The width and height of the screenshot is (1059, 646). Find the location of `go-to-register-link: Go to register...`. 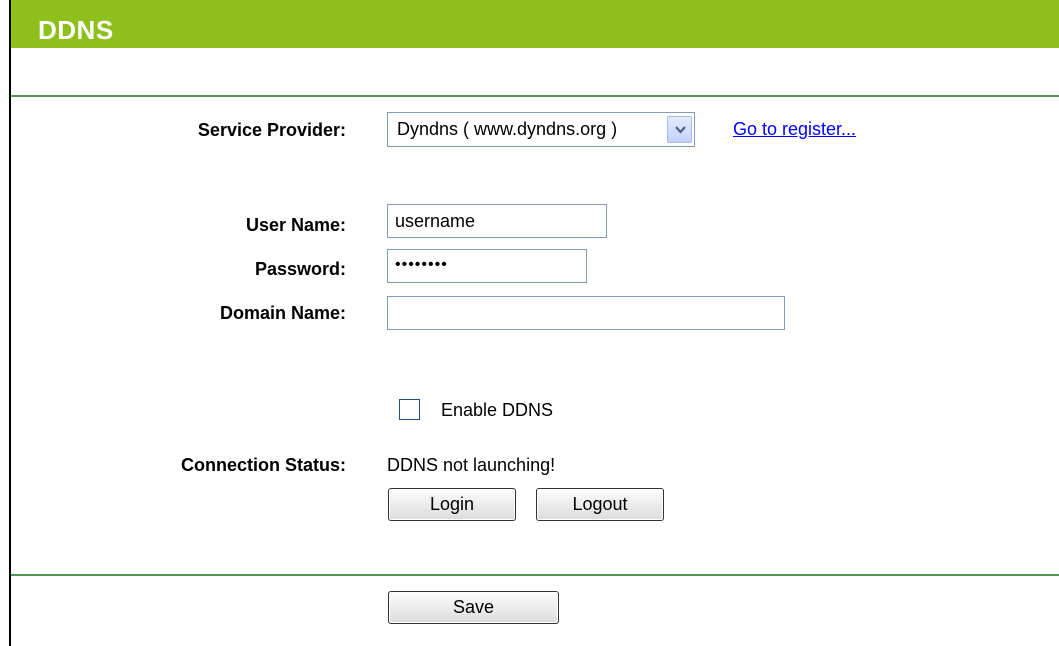

go-to-register-link: Go to register... is located at coordinates (794, 129).